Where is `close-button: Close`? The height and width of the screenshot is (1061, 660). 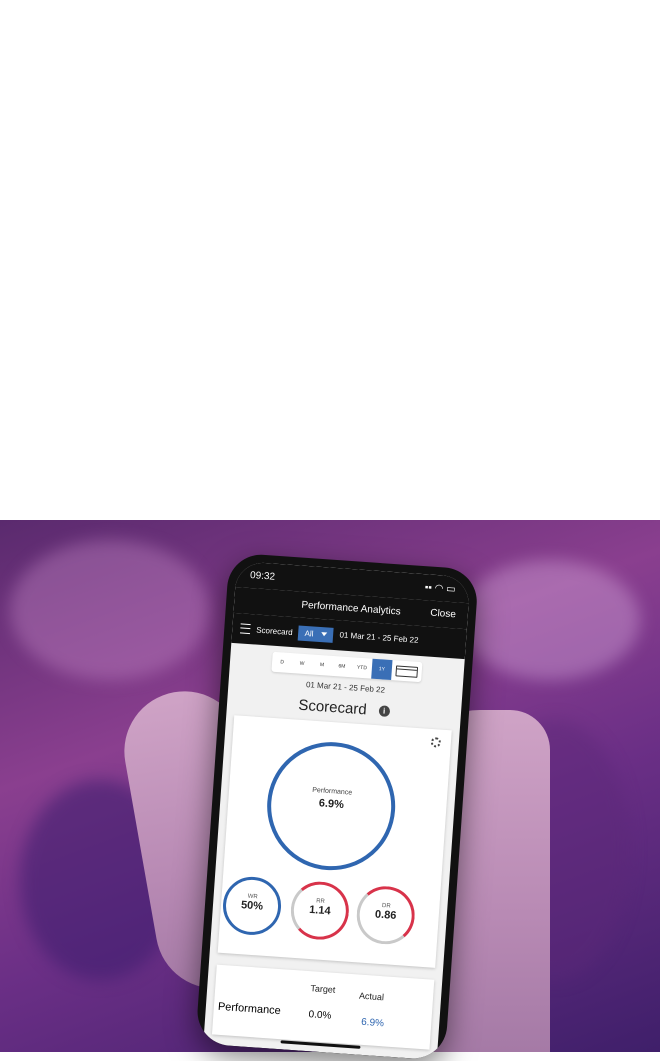
close-button: Close is located at coordinates (443, 614).